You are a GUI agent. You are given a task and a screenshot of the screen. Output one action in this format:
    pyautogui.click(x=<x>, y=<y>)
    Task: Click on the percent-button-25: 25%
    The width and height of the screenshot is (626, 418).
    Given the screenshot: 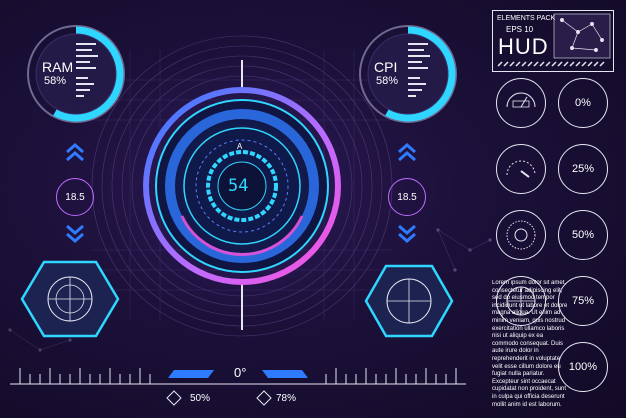 What is the action you would take?
    pyautogui.click(x=583, y=169)
    